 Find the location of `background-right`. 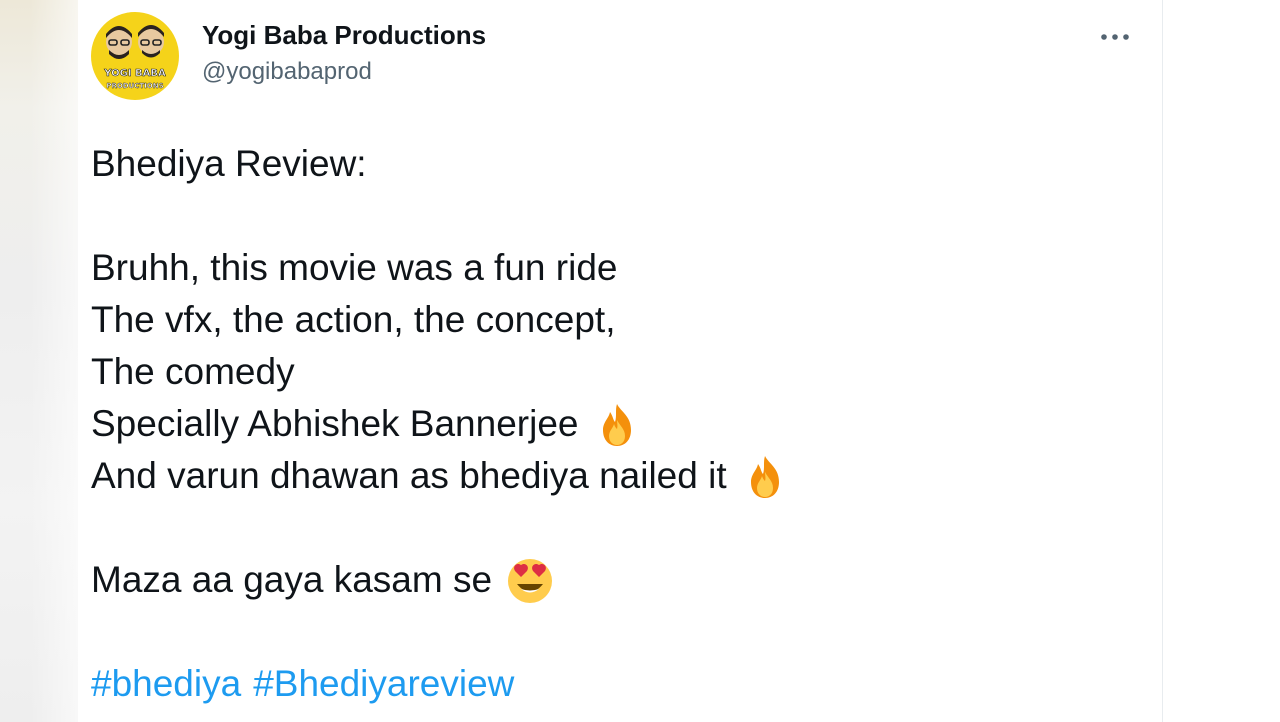

background-right is located at coordinates (1221, 361).